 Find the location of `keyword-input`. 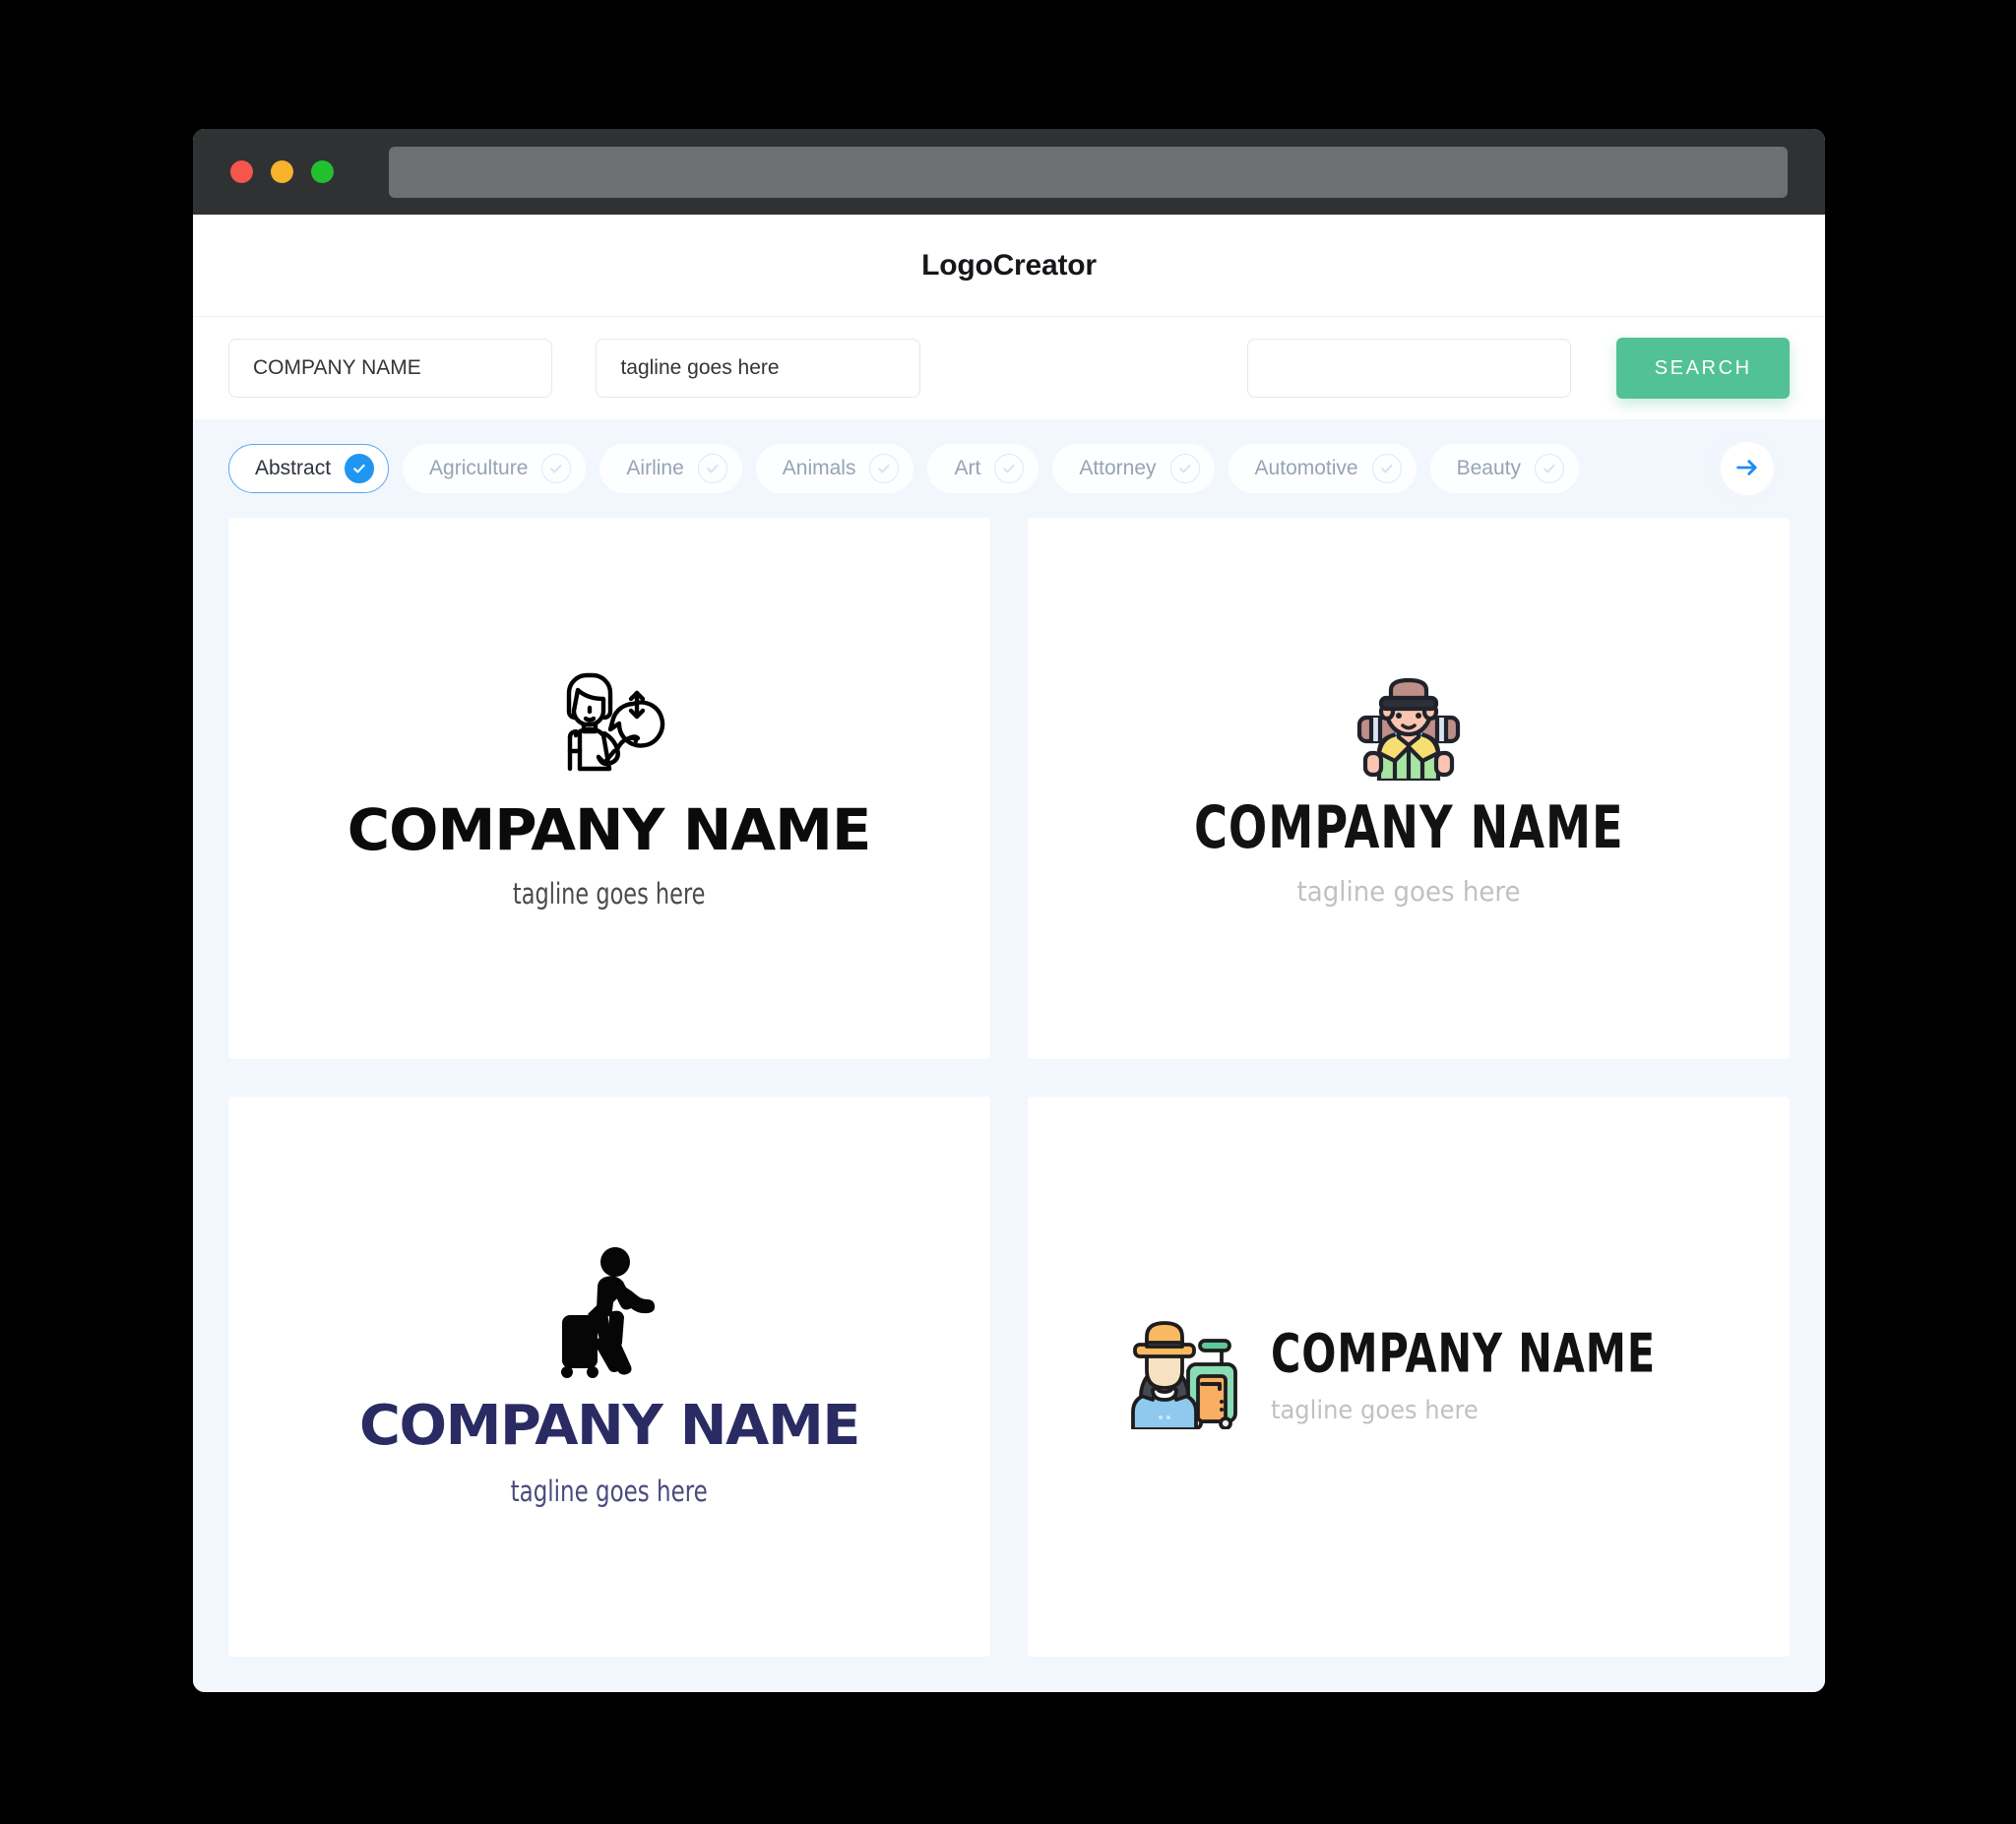

keyword-input is located at coordinates (1409, 368).